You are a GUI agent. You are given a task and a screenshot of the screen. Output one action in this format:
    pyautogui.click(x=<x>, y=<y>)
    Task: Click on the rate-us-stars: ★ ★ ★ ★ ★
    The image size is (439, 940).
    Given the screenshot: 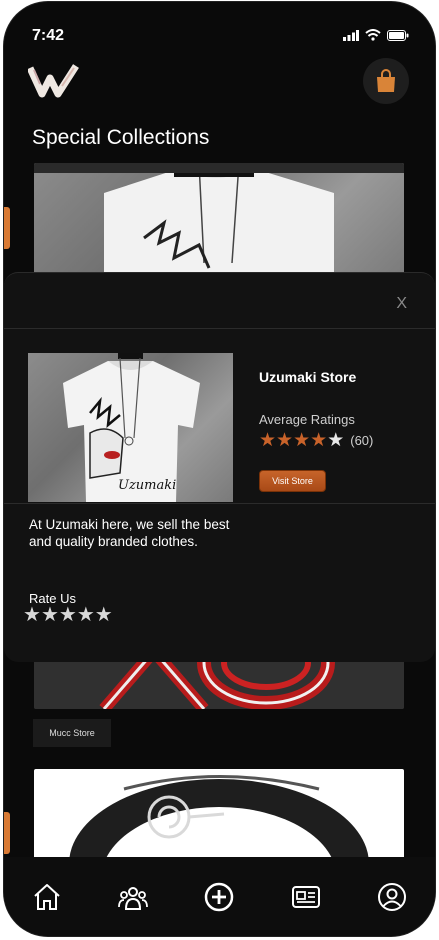 What is the action you would take?
    pyautogui.click(x=68, y=615)
    